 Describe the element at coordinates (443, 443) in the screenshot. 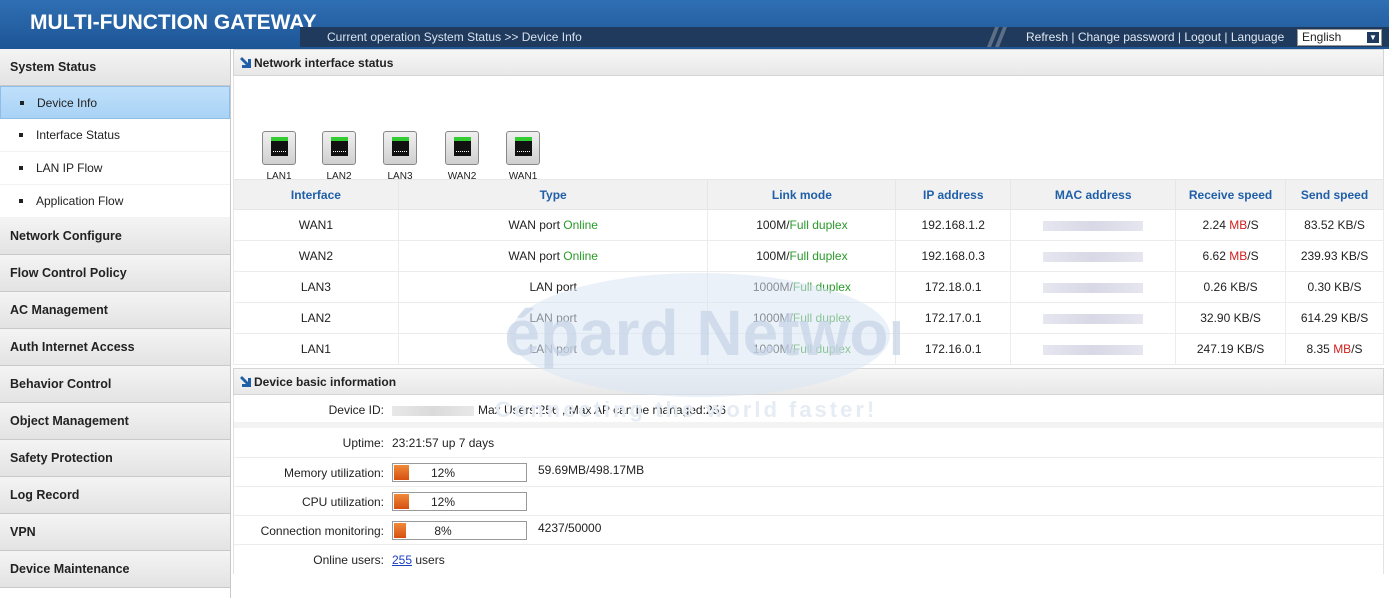

I see `uptime-value: 23:21:57 up 7 days` at that location.